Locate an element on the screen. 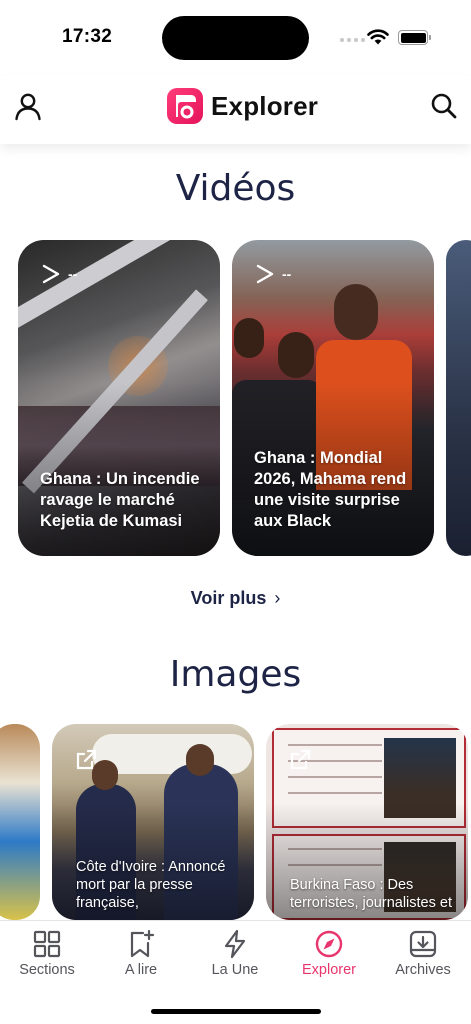 This screenshot has width=471, height=1024. app-header: Explorer is located at coordinates (235, 110).